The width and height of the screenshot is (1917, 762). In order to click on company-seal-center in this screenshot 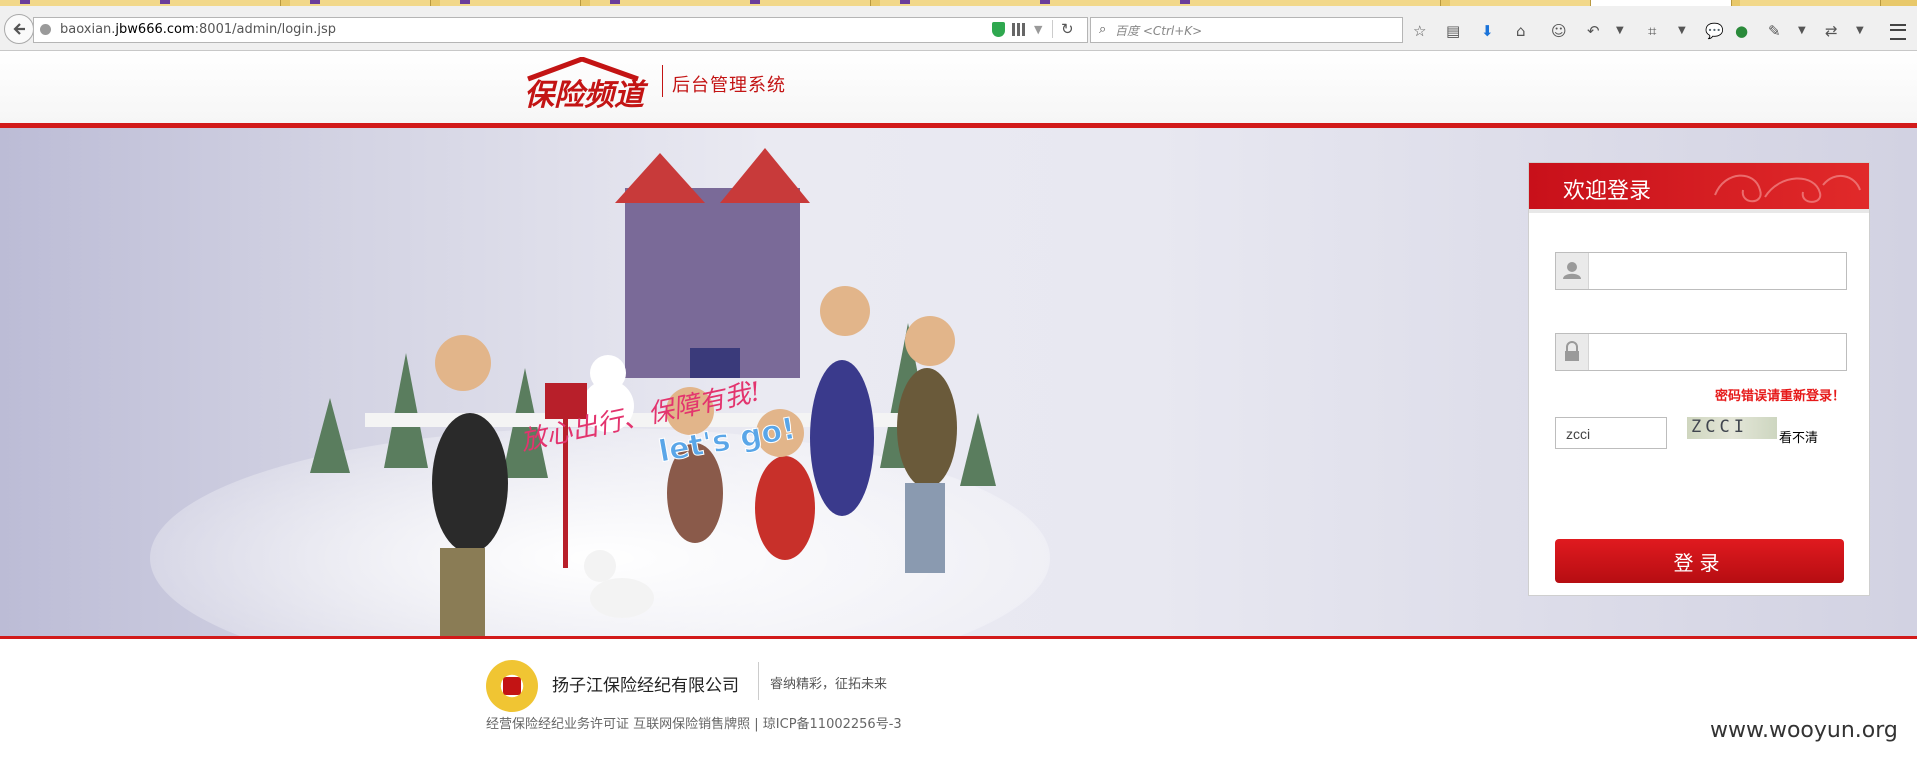, I will do `click(512, 686)`.